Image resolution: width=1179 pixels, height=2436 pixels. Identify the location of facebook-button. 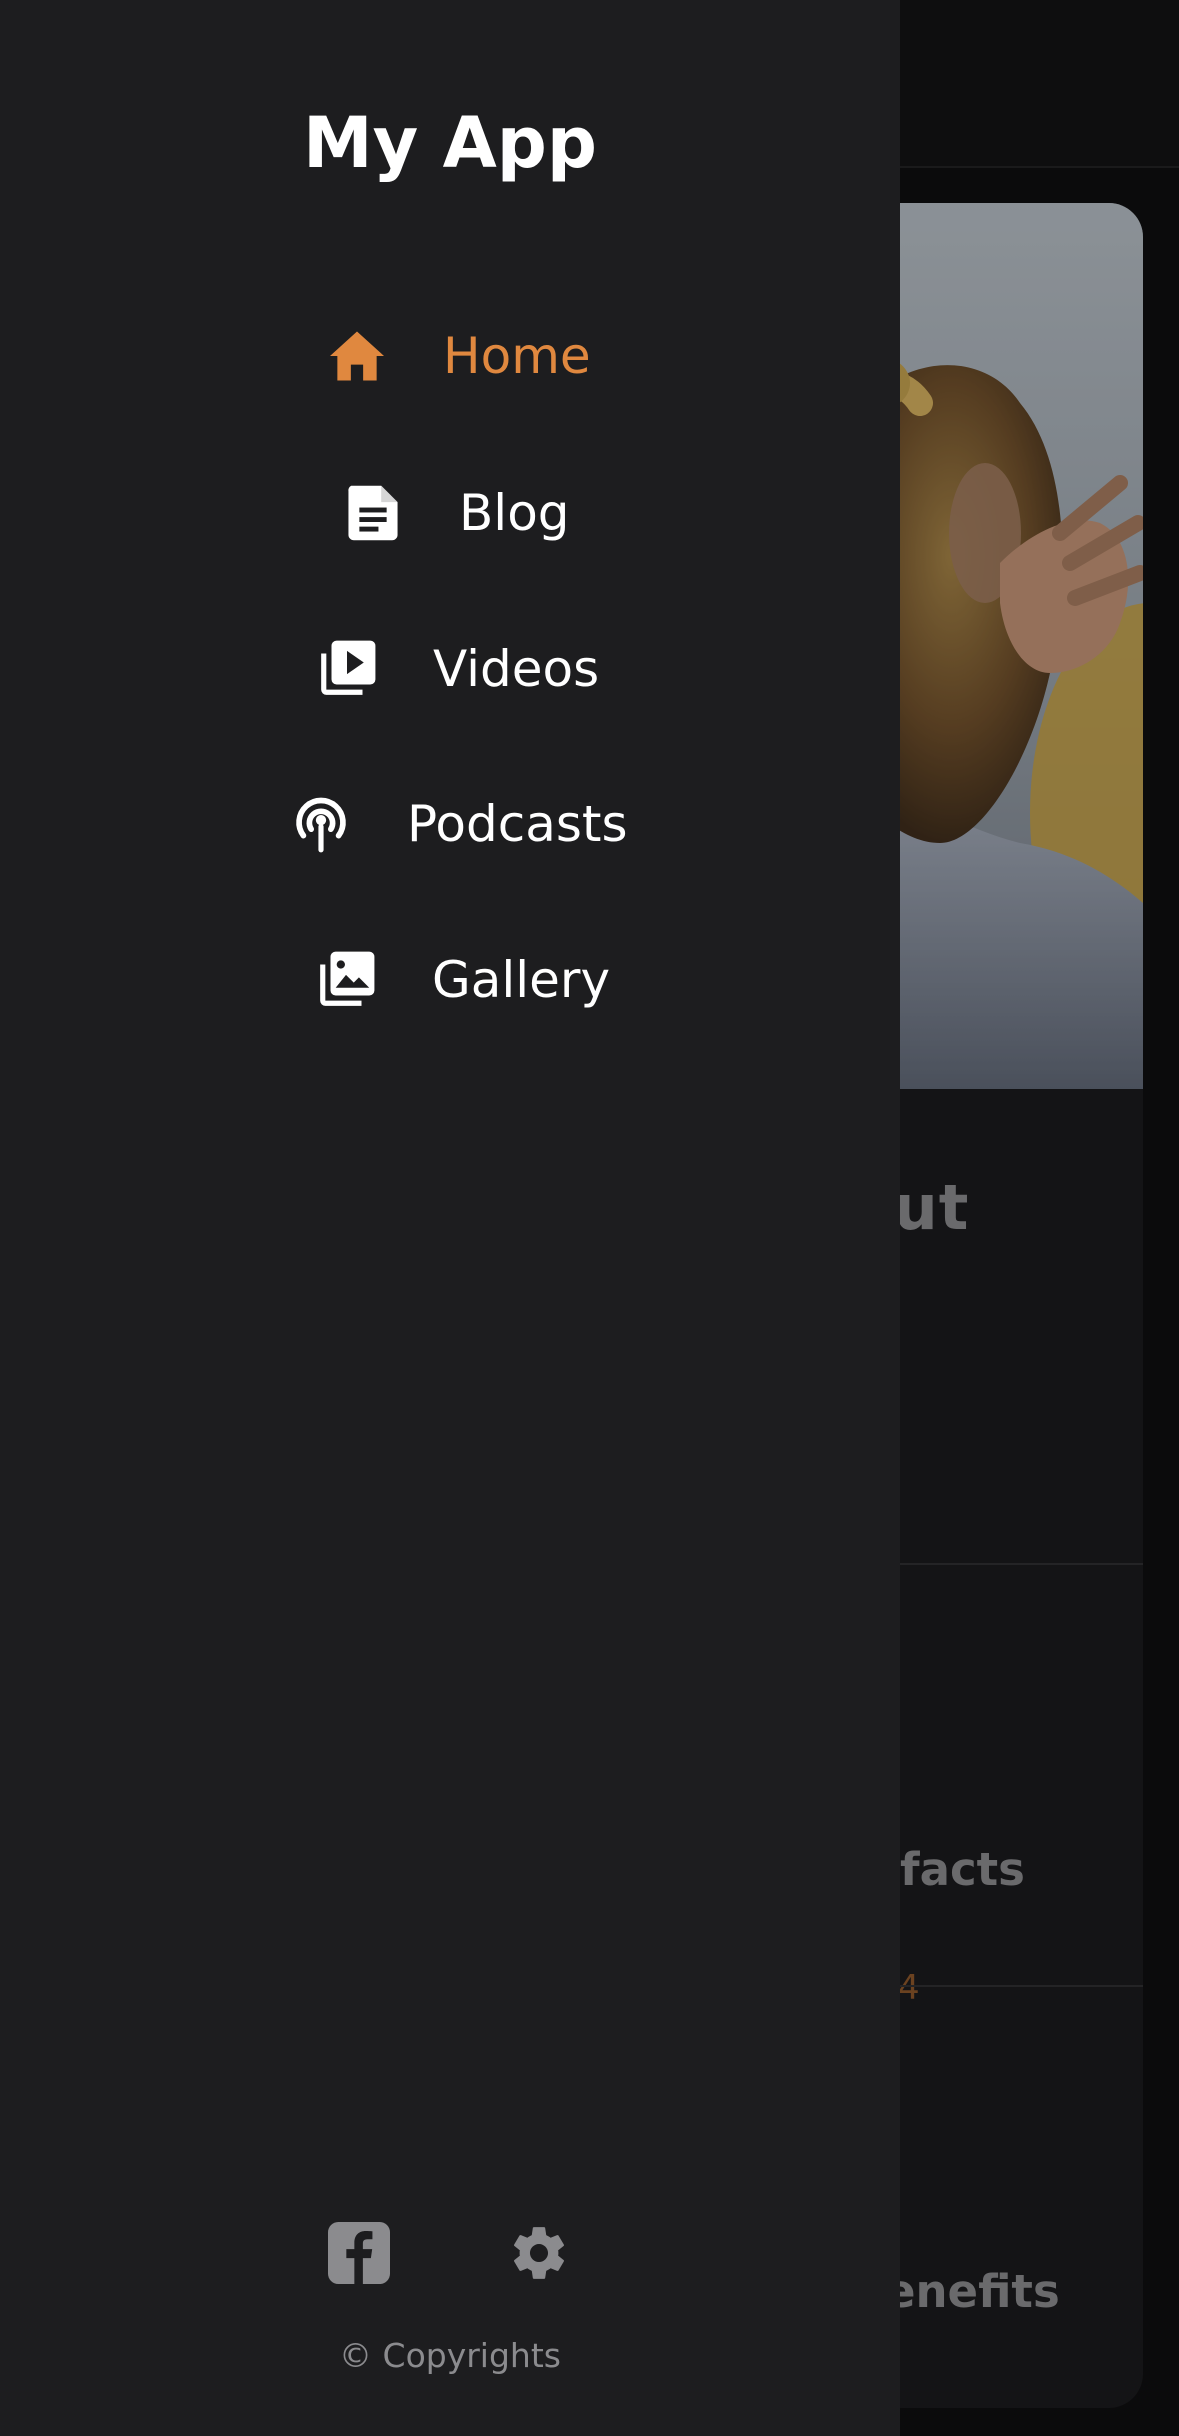
(359, 2253).